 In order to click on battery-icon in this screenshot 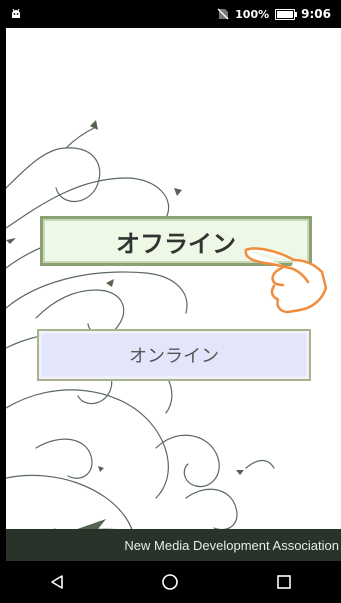, I will do `click(286, 14)`.